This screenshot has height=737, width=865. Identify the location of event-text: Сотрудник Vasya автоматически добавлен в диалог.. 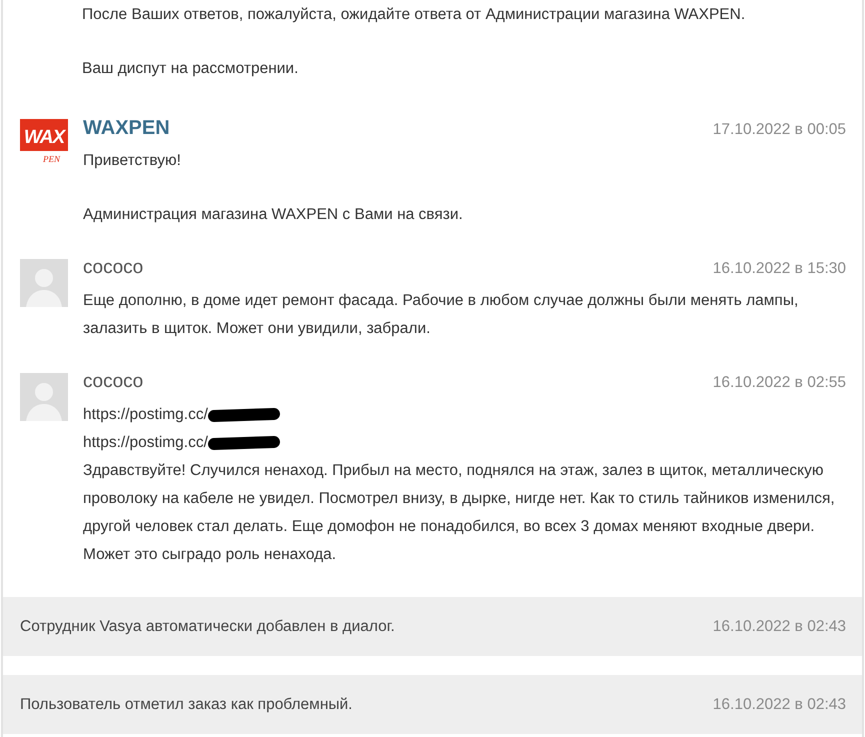
(207, 627).